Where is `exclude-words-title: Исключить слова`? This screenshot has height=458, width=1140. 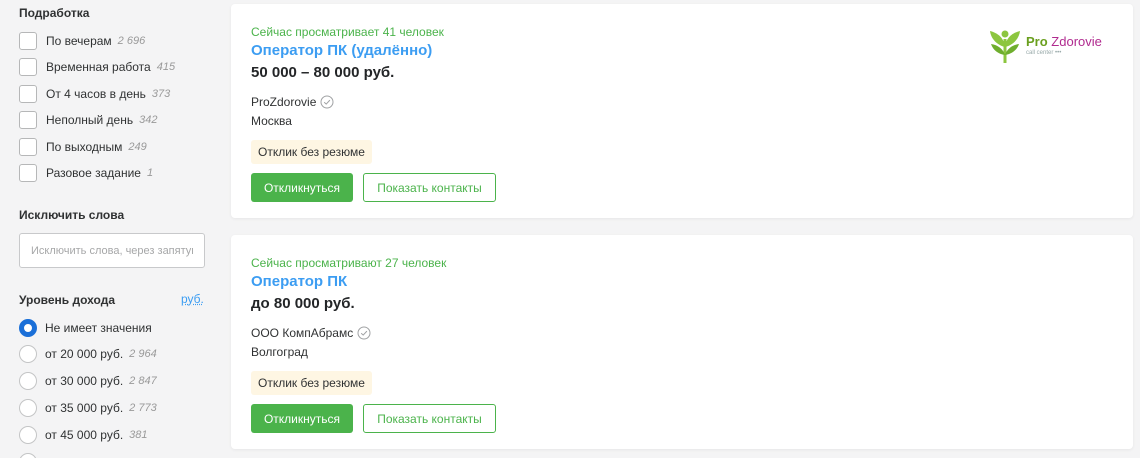 exclude-words-title: Исключить слова is located at coordinates (72, 215).